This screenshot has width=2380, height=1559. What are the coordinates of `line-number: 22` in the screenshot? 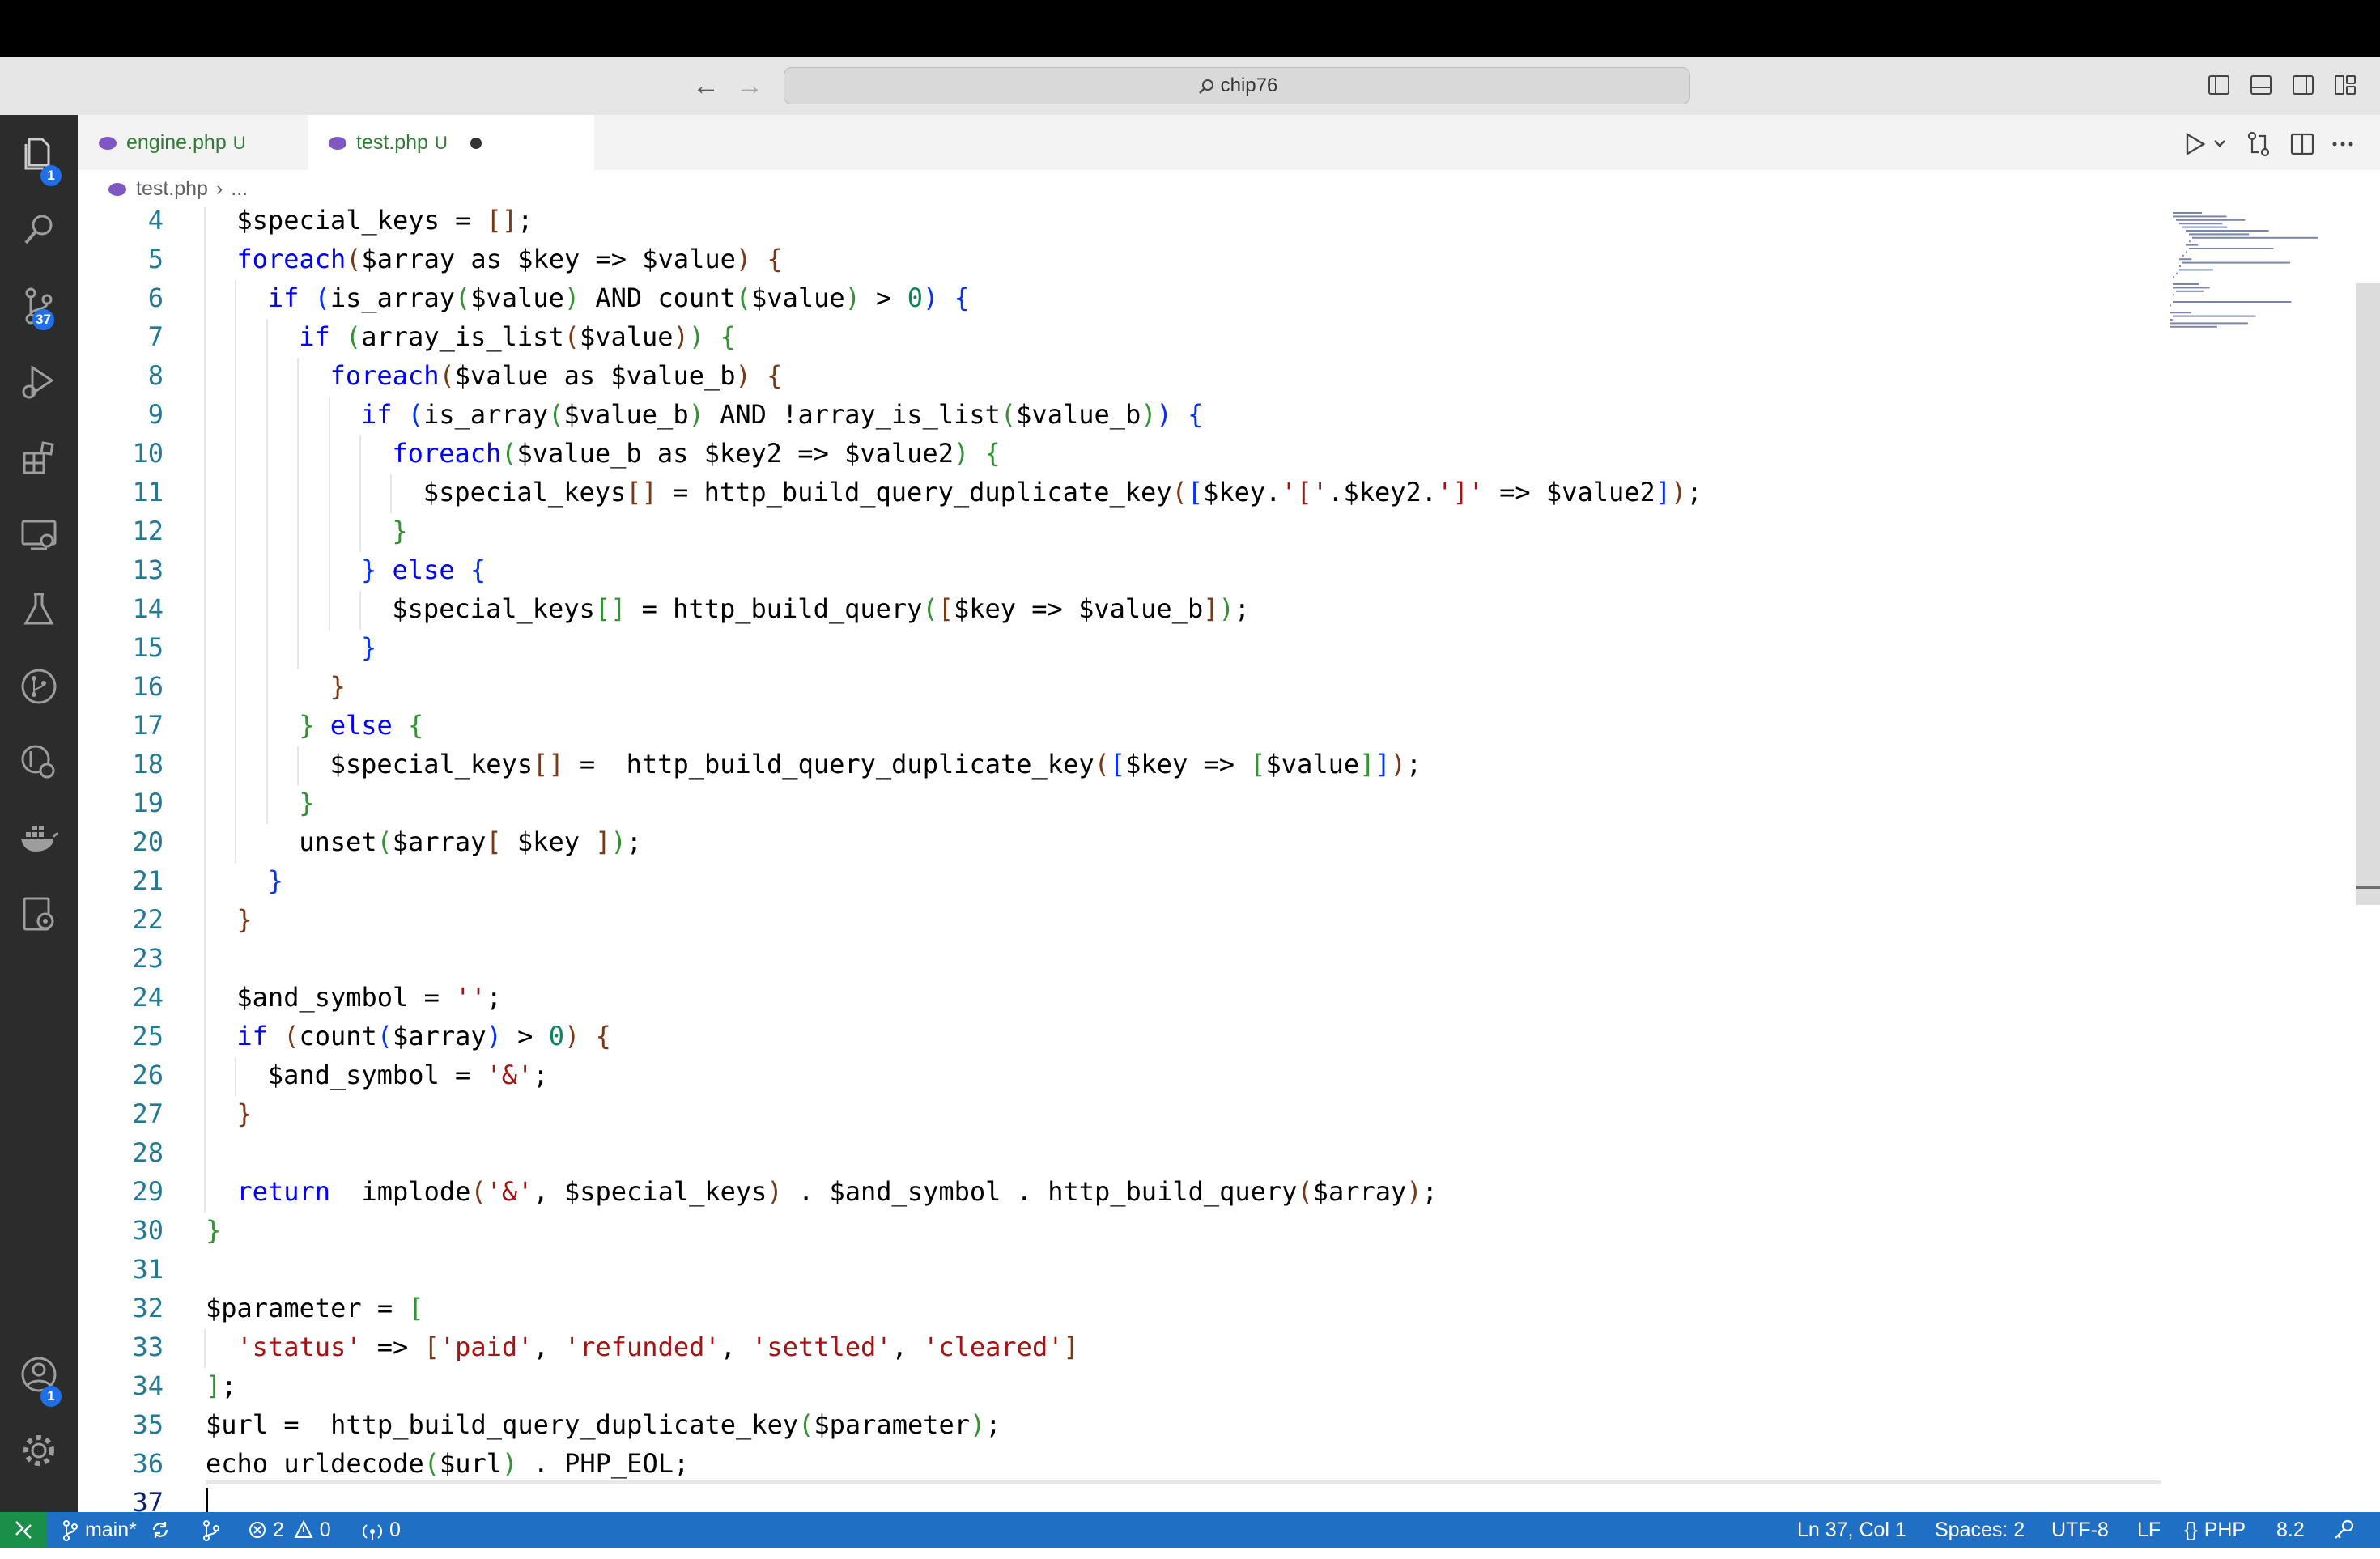 It's located at (148, 919).